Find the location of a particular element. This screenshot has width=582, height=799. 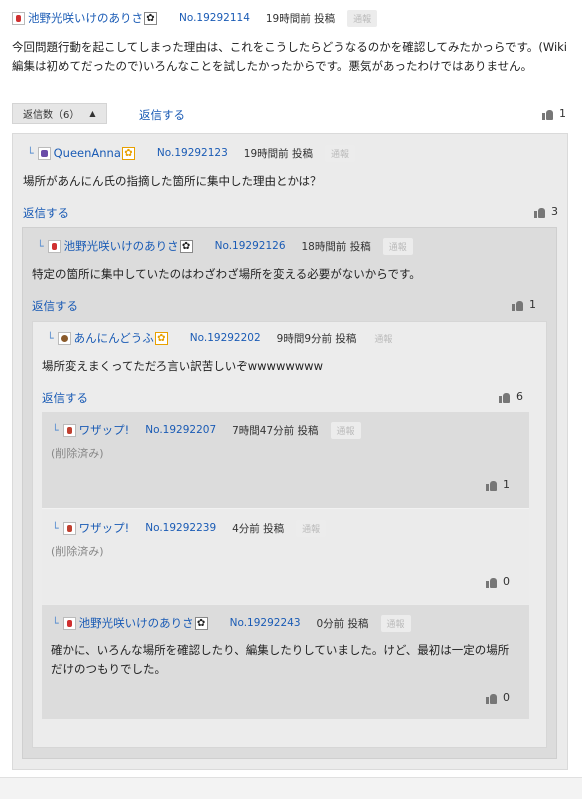

like-button: 6 is located at coordinates (511, 396).